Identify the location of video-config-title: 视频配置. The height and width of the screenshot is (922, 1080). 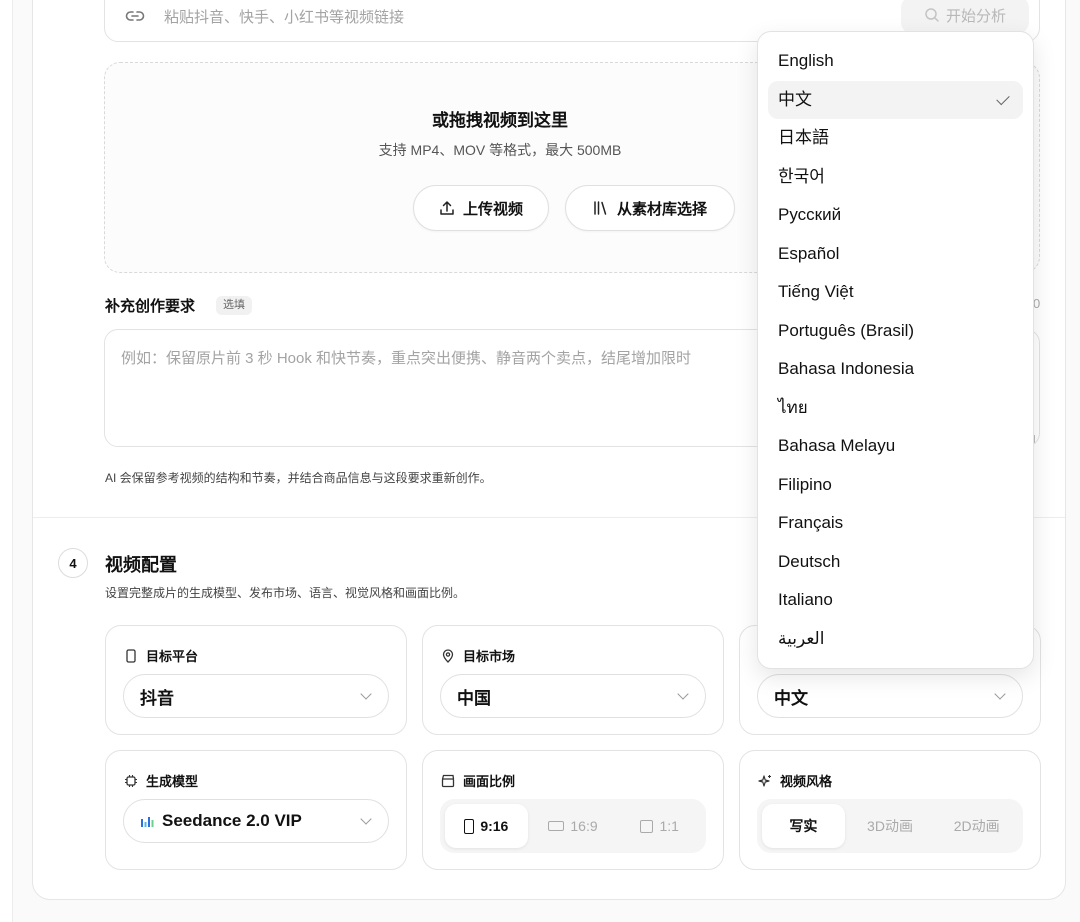
(141, 565).